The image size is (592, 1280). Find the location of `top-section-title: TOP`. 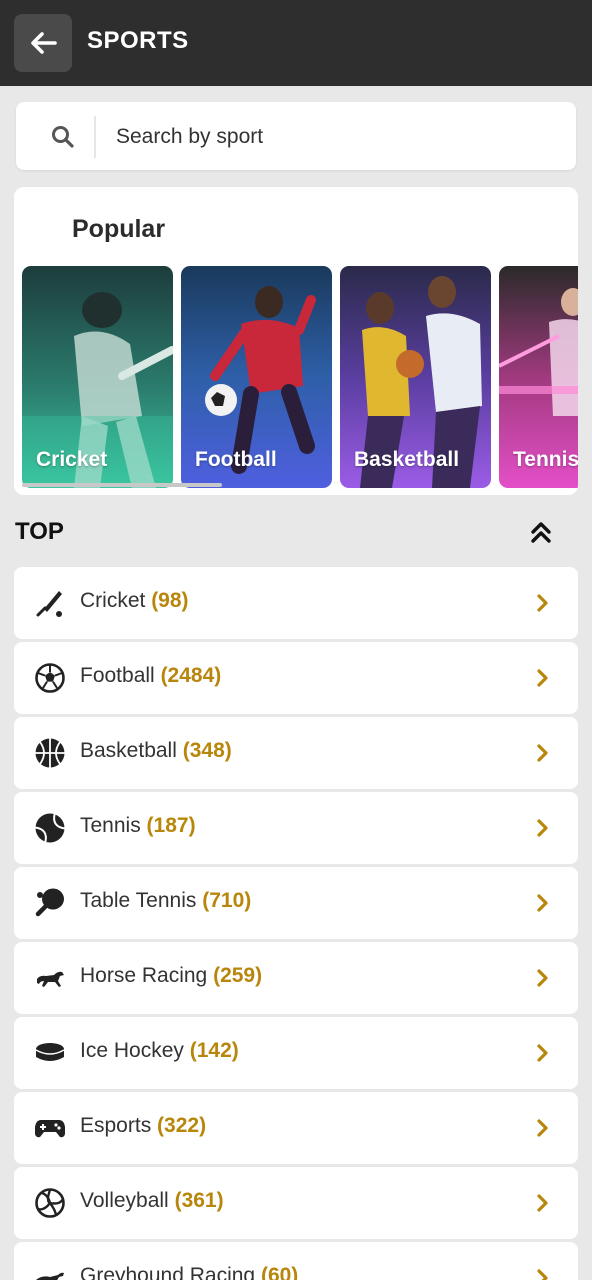

top-section-title: TOP is located at coordinates (39, 531).